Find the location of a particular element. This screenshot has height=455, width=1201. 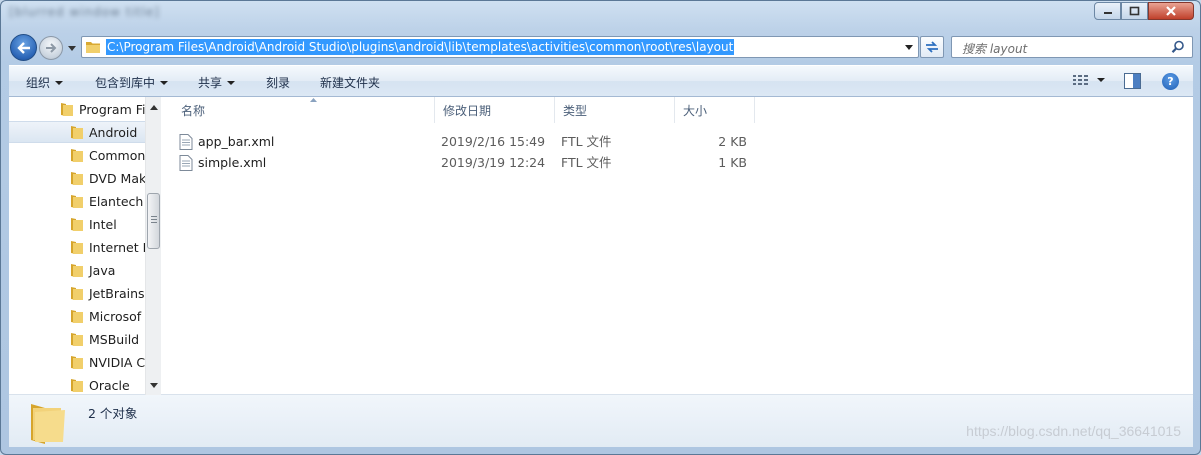

file-type: FTL 文件 is located at coordinates (586, 162).